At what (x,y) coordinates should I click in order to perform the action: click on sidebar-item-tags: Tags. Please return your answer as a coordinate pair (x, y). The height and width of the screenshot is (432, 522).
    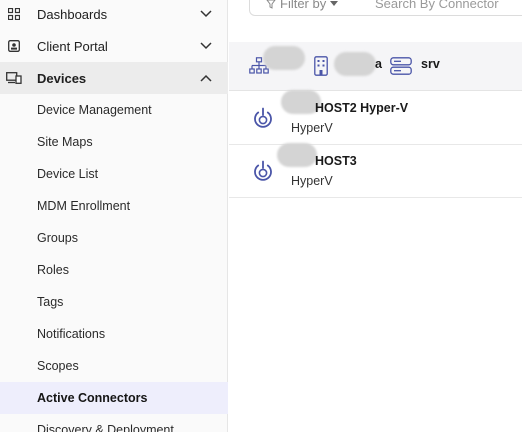
    Looking at the image, I should click on (114, 302).